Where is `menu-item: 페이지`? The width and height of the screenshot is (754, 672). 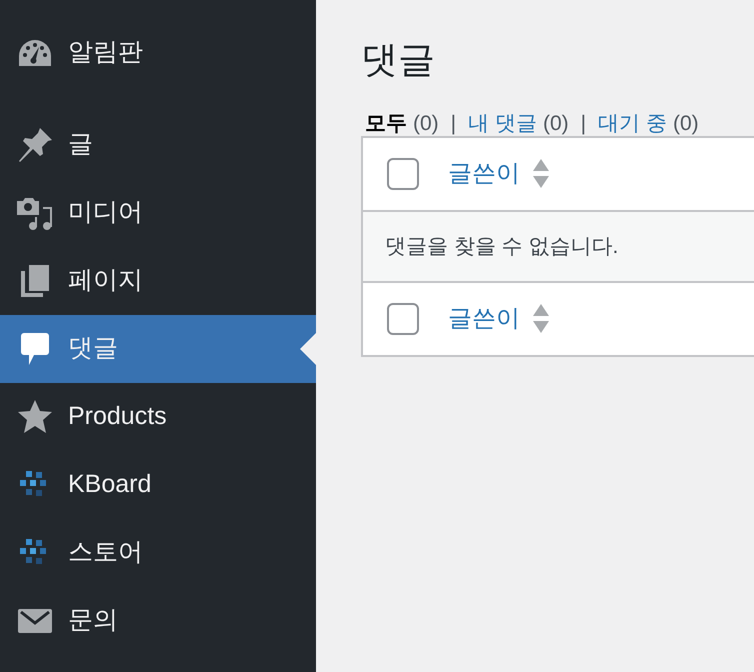
menu-item: 페이지 is located at coordinates (158, 281).